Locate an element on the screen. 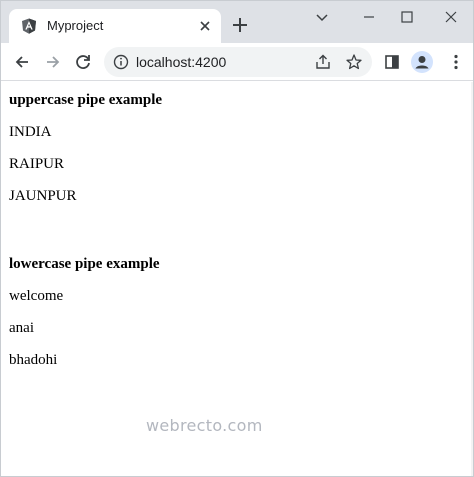  angular-logo-icon is located at coordinates (29, 26).